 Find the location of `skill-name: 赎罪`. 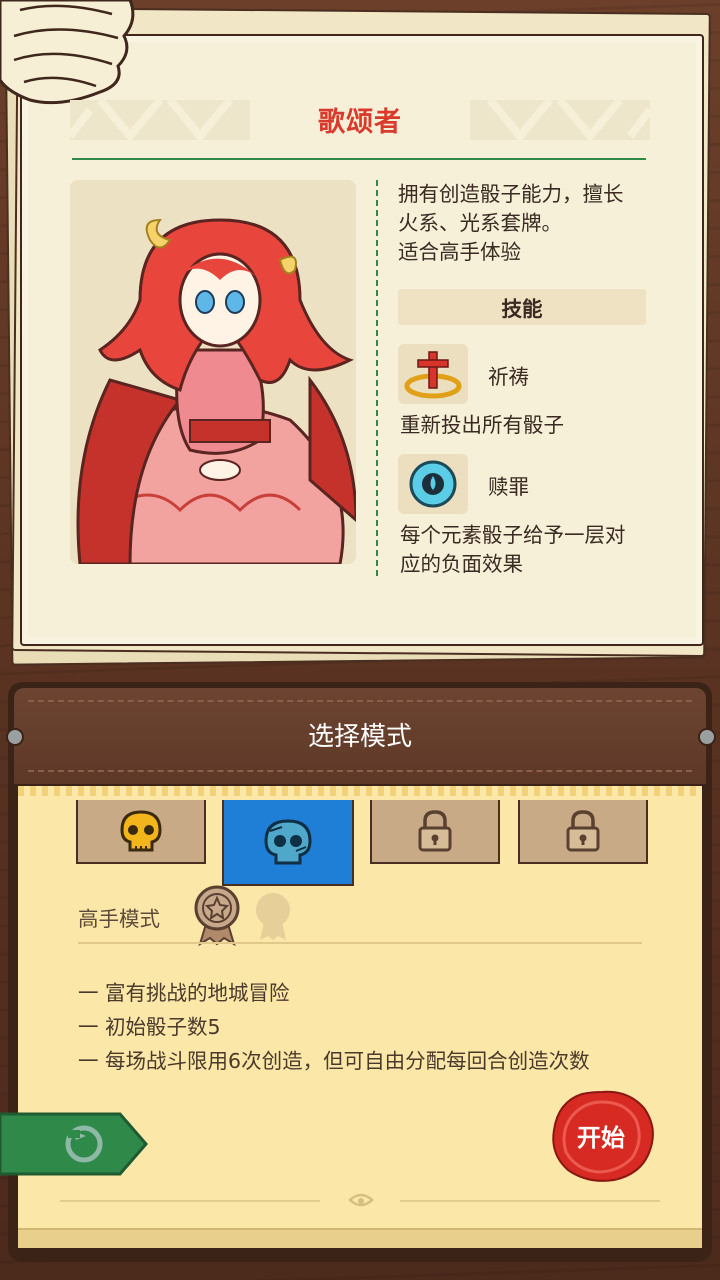

skill-name: 赎罪 is located at coordinates (508, 487).